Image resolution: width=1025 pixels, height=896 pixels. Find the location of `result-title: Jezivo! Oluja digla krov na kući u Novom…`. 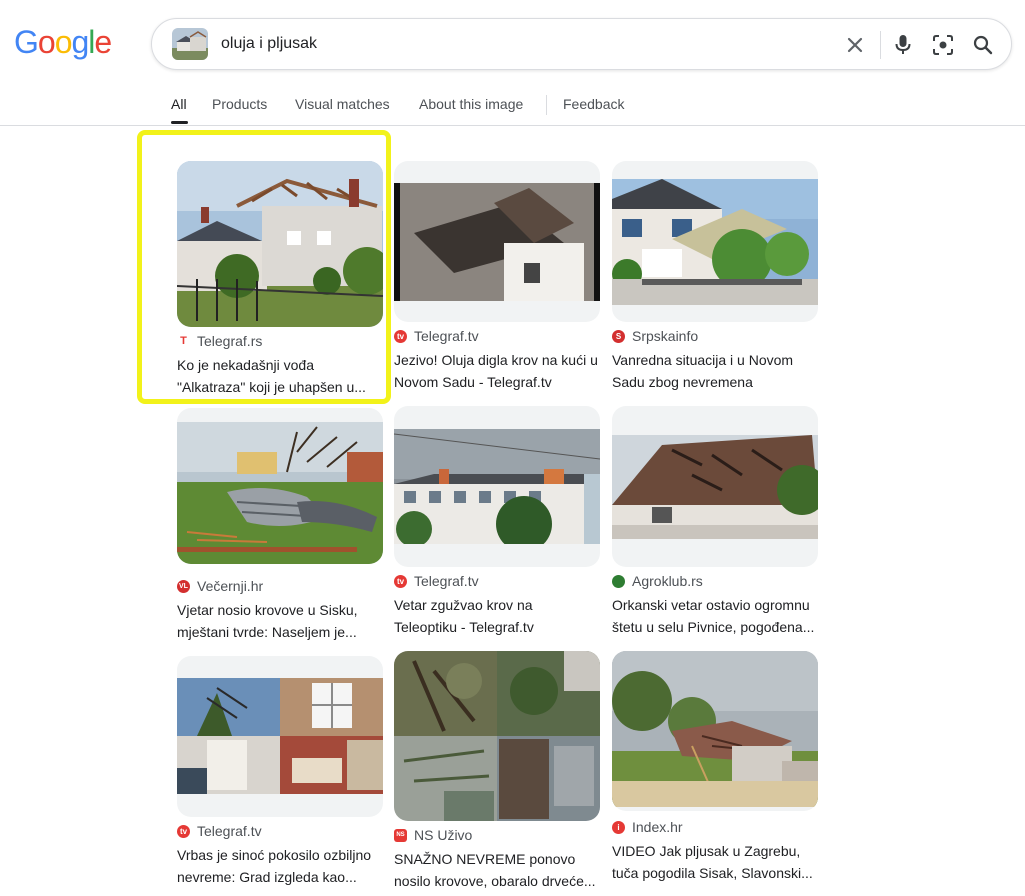

result-title: Jezivo! Oluja digla krov na kući u Novom… is located at coordinates (499, 371).